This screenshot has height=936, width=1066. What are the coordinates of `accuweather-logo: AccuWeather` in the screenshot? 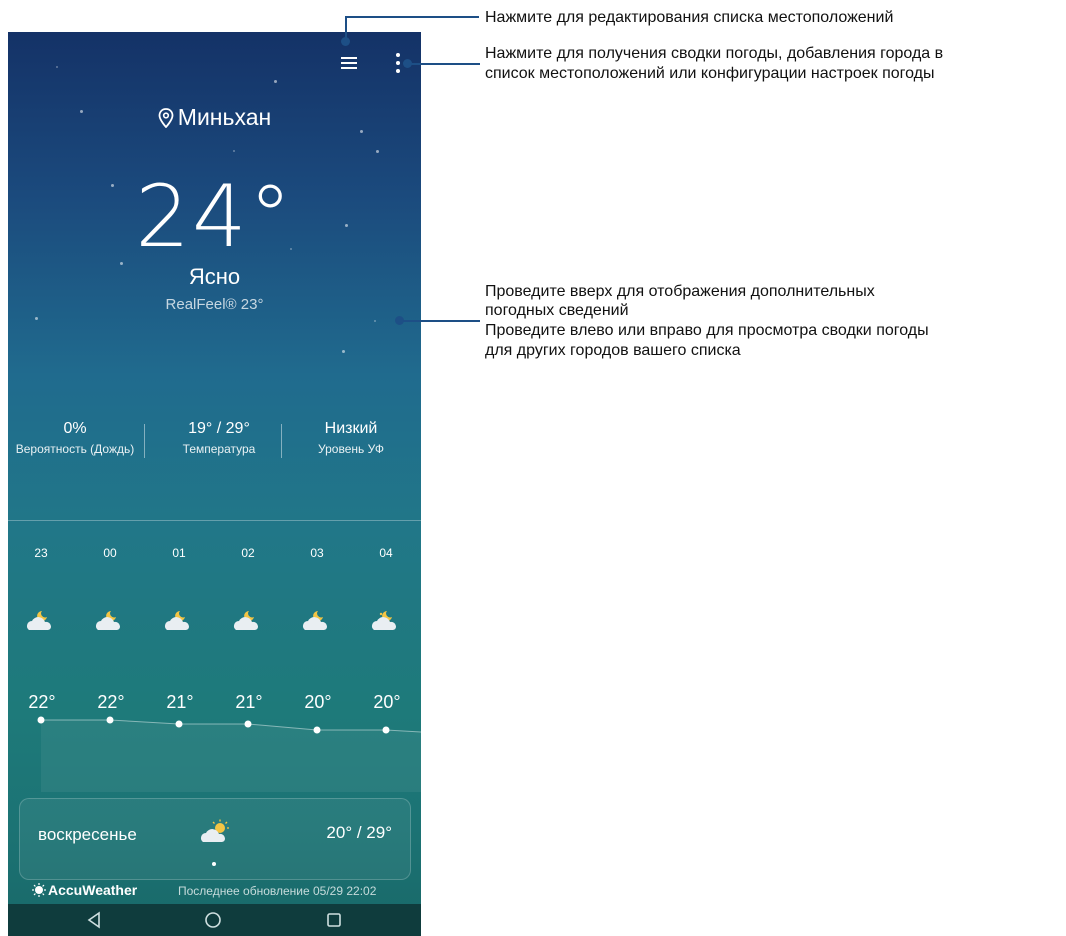 It's located at (84, 890).